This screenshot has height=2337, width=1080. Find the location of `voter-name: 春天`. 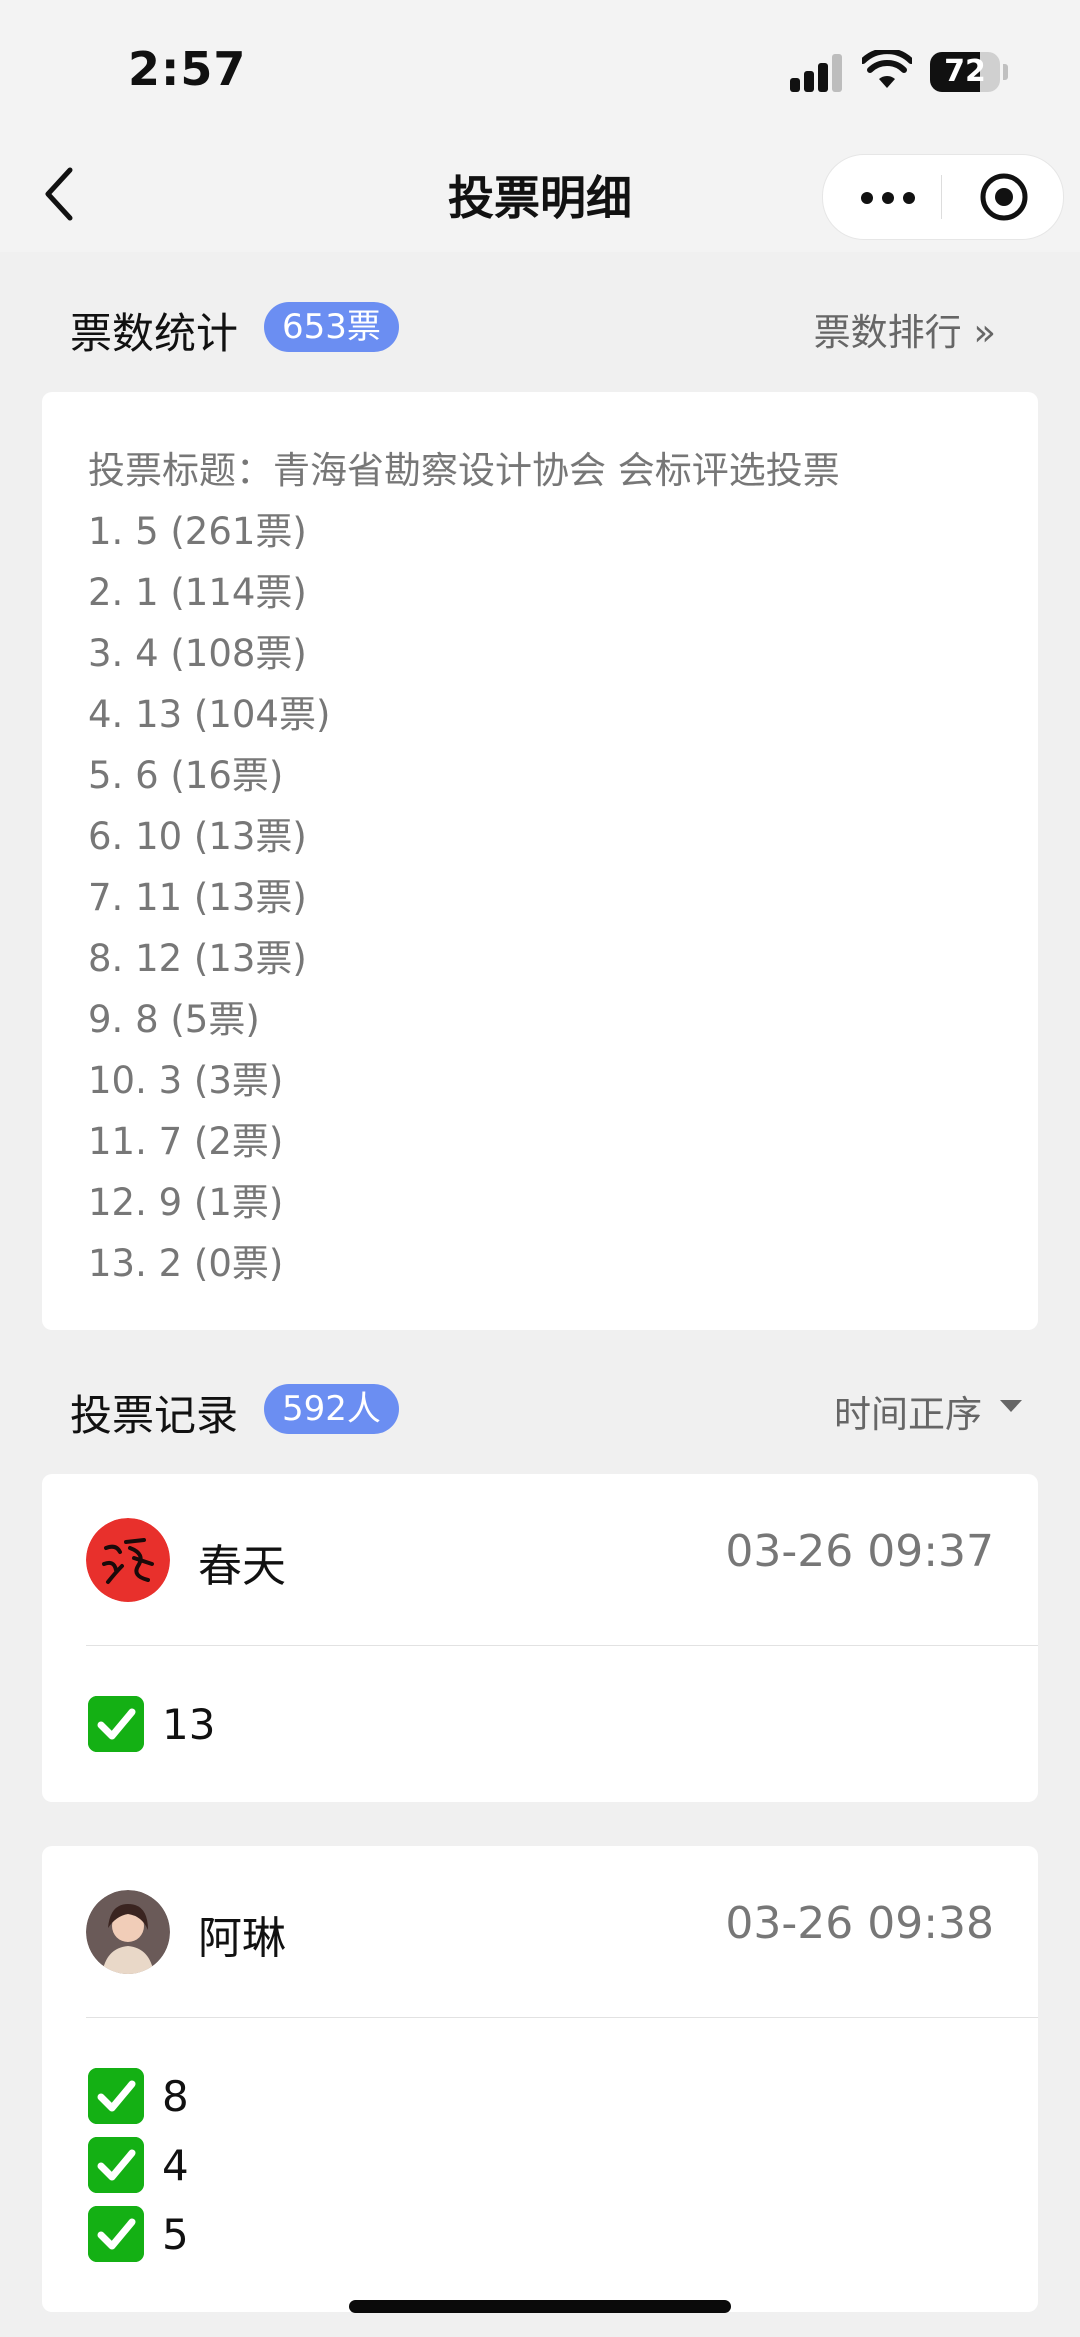

voter-name: 春天 is located at coordinates (242, 1566).